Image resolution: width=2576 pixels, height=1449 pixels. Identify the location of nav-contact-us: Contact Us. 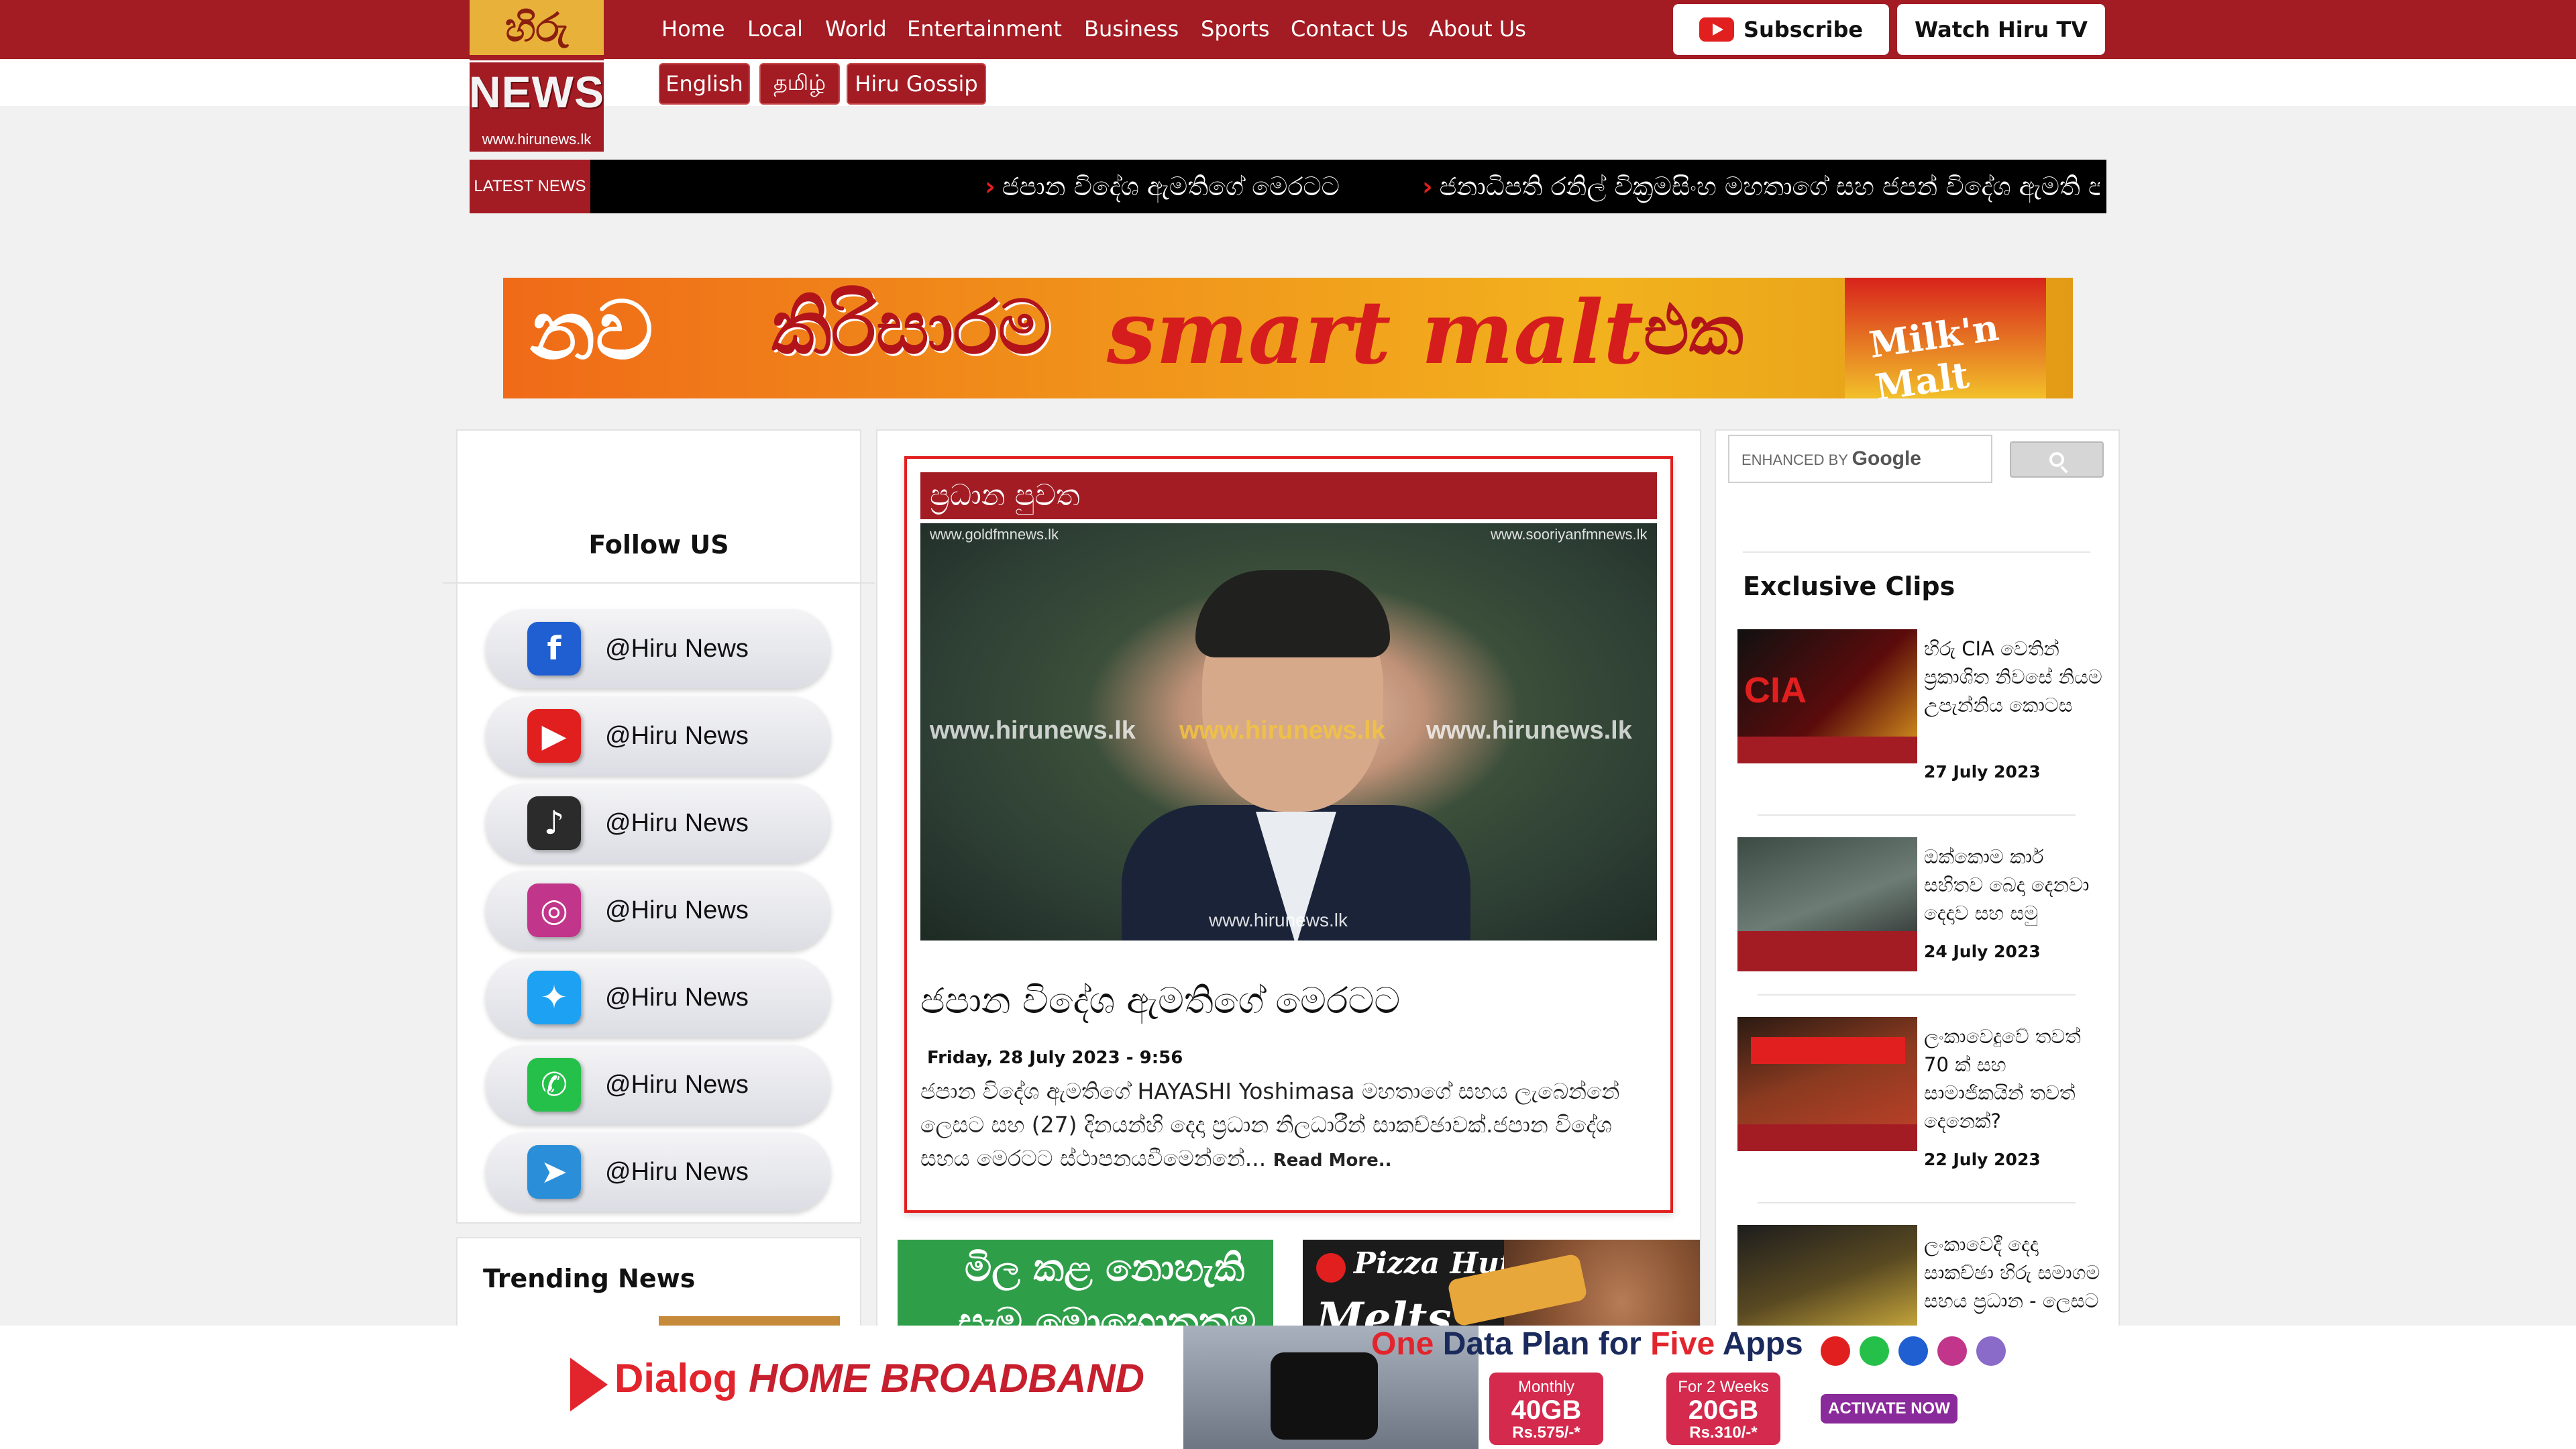
(1349, 29).